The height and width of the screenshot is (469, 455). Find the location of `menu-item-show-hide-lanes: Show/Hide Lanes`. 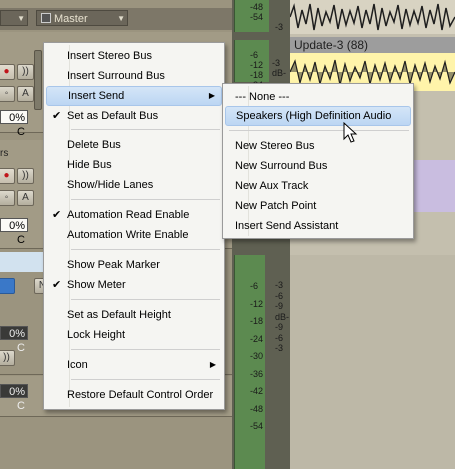

menu-item-show-hide-lanes: Show/Hide Lanes is located at coordinates (134, 185).